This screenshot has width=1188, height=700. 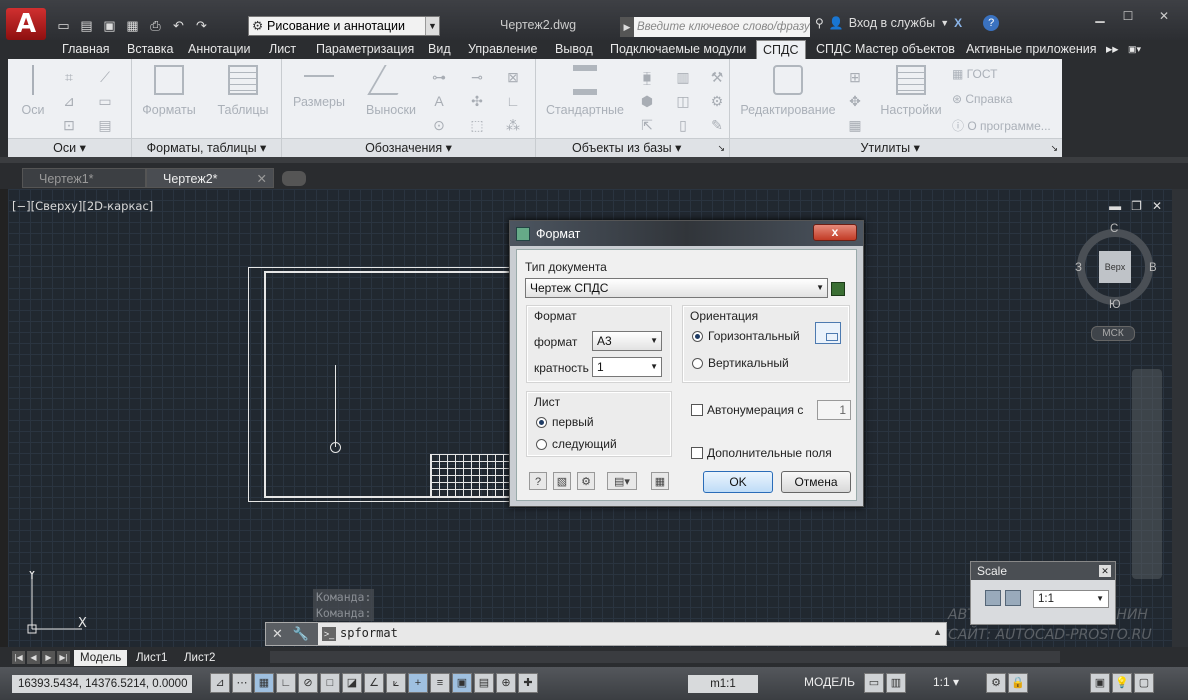 I want to click on extra-fields-label: Дополнительные поля, so click(x=769, y=453).